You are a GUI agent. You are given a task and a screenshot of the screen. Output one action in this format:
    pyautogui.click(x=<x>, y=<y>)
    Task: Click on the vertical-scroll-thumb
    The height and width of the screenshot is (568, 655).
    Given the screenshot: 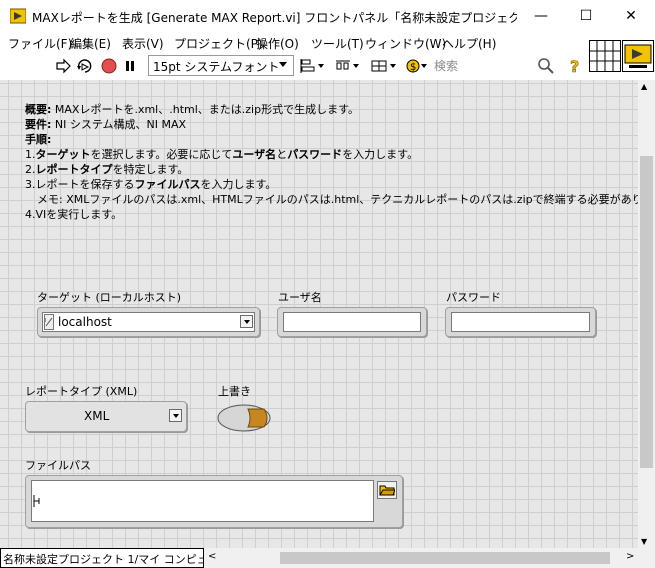 What is the action you would take?
    pyautogui.click(x=646, y=312)
    